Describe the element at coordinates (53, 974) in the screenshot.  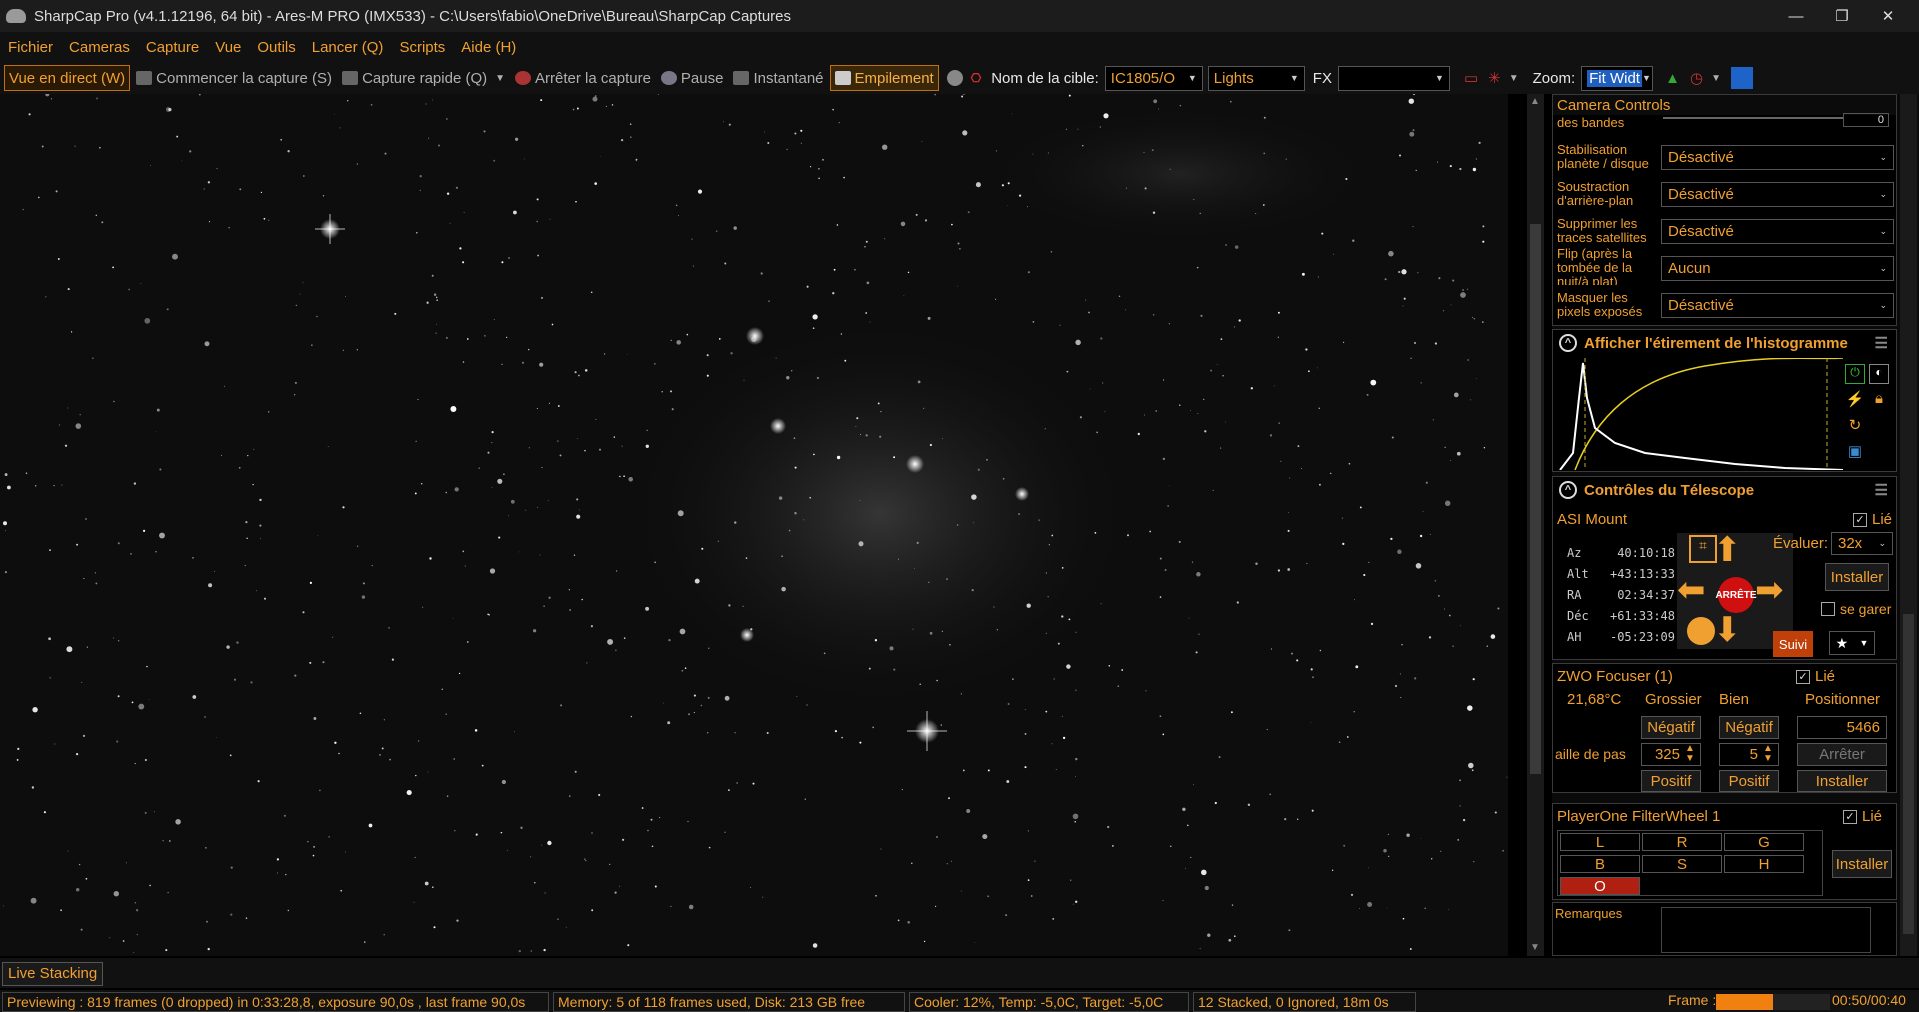
I see `live-stacking-tab: Live Stacking` at that location.